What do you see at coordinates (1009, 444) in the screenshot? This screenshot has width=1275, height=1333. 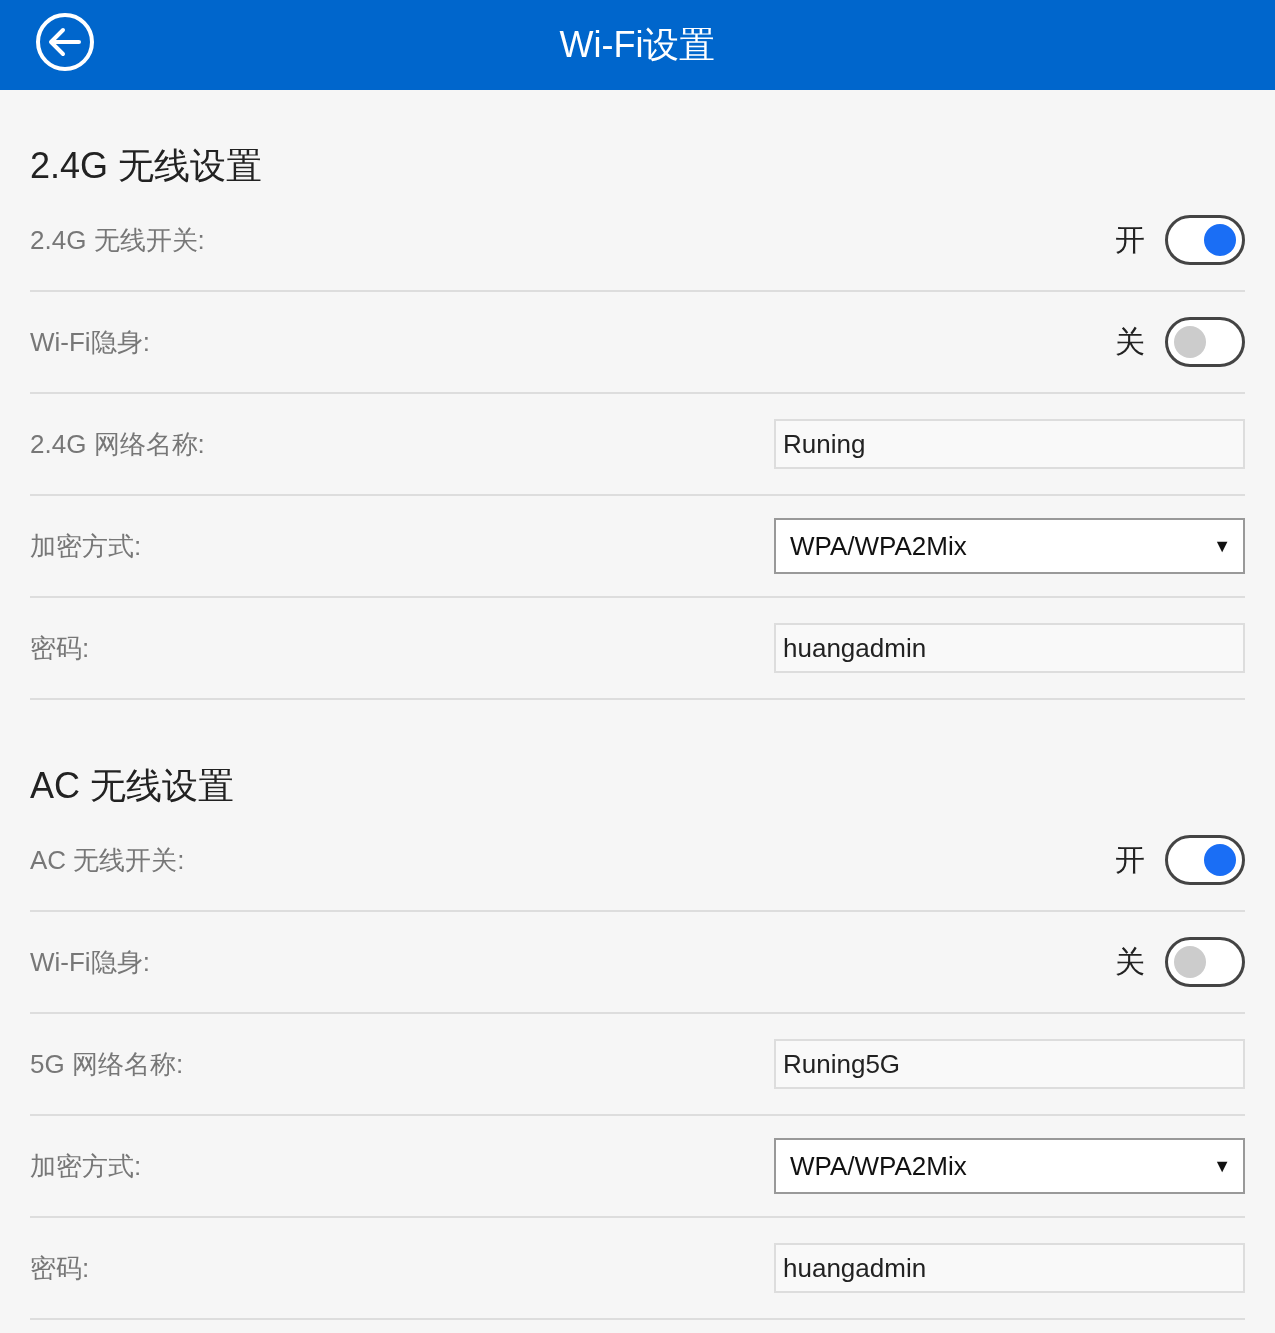 I see `input-field: Runing` at bounding box center [1009, 444].